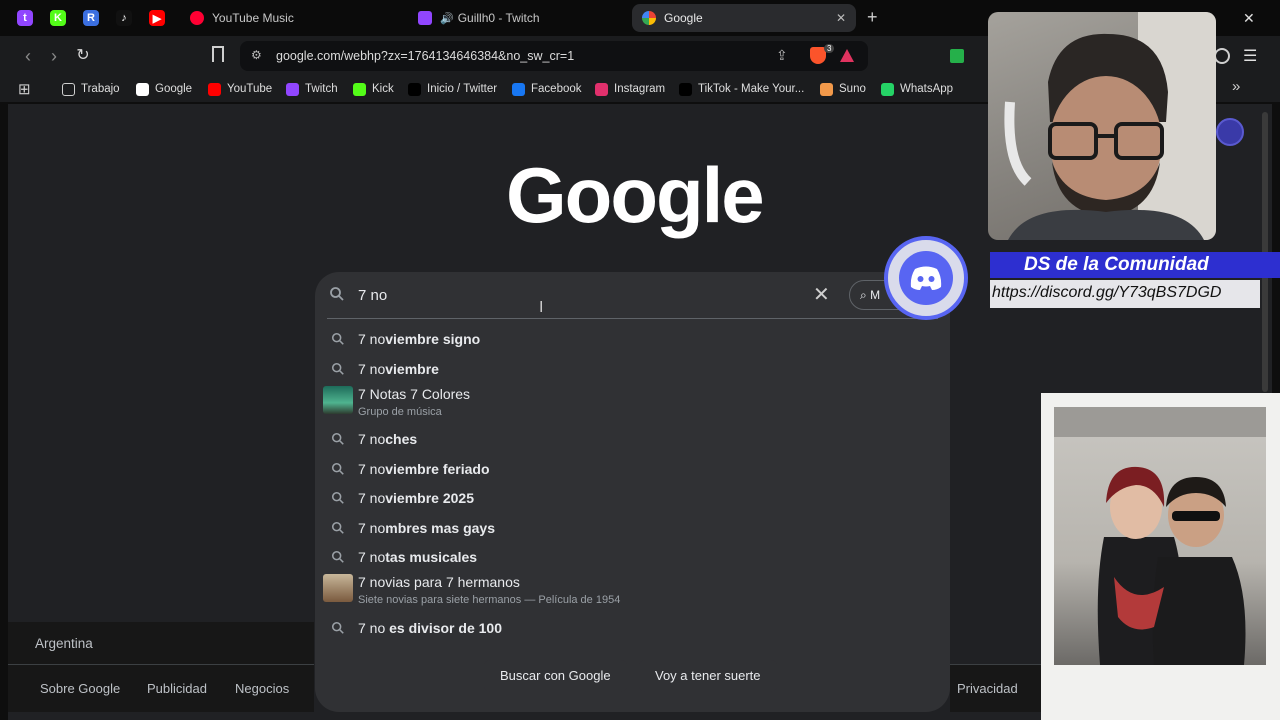  I want to click on speaker-icon: 🔊, so click(447, 18).